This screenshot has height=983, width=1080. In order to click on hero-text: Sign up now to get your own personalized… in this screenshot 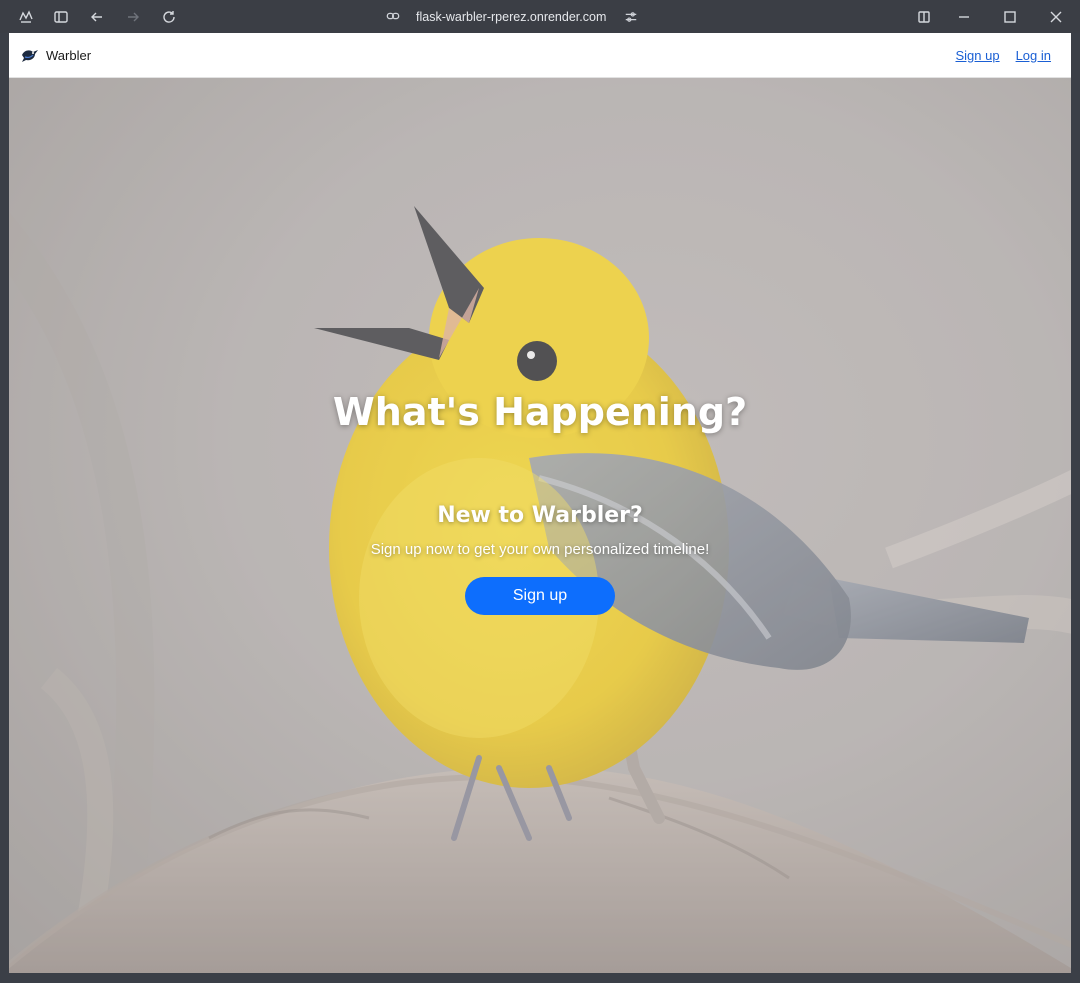, I will do `click(540, 549)`.